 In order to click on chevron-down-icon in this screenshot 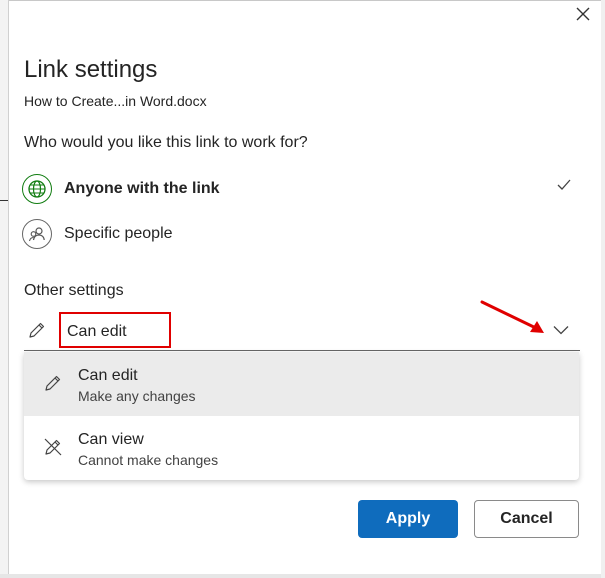, I will do `click(561, 330)`.